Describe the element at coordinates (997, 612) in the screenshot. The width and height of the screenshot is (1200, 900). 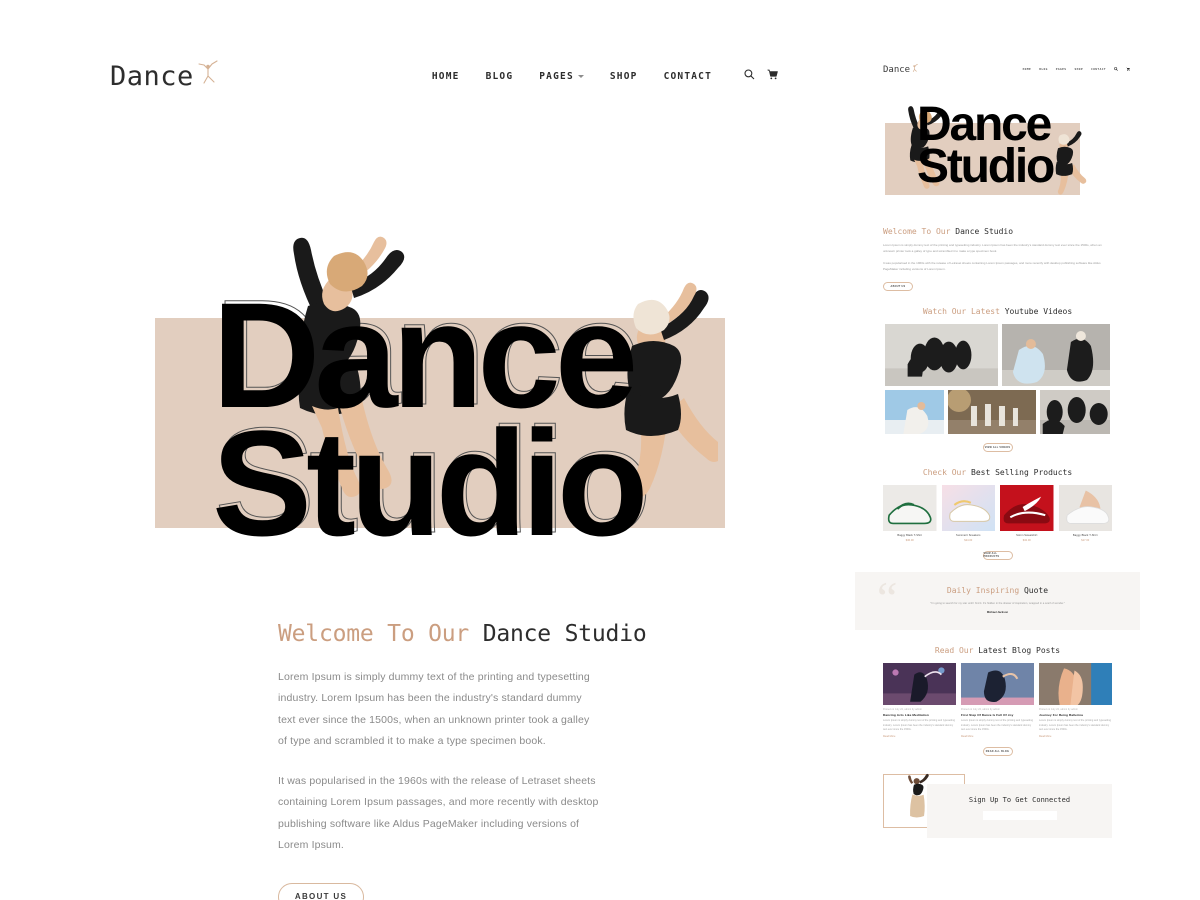
I see `quote-author: Michael Jackson` at that location.